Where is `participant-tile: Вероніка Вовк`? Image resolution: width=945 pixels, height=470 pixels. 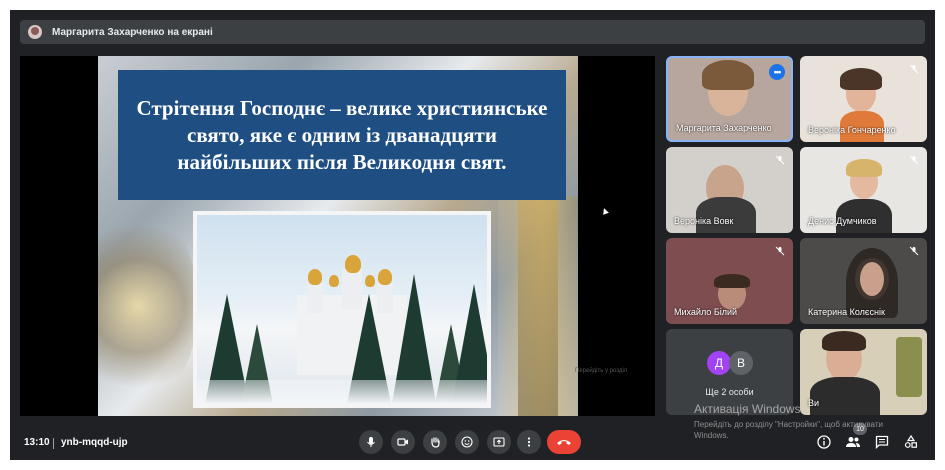 participant-tile: Вероніка Вовк is located at coordinates (729, 190).